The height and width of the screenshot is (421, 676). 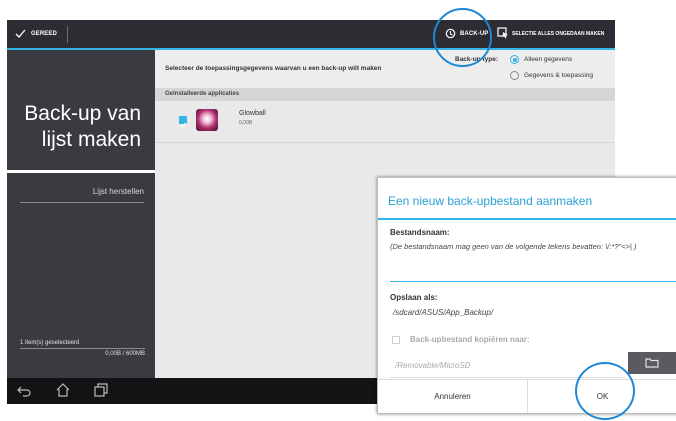 I want to click on copy-label: Back-upbestand kopiëren naar:, so click(x=470, y=339).